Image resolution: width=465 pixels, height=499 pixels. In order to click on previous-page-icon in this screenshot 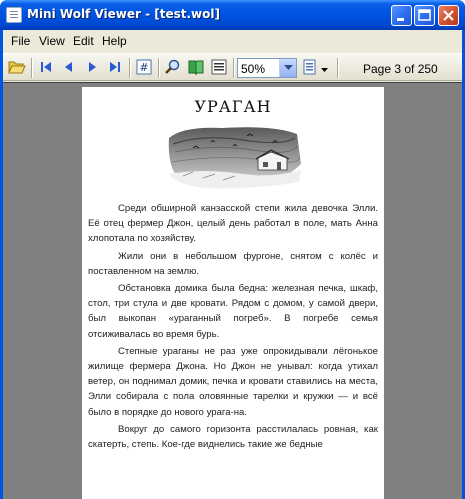, I will do `click(69, 68)`.